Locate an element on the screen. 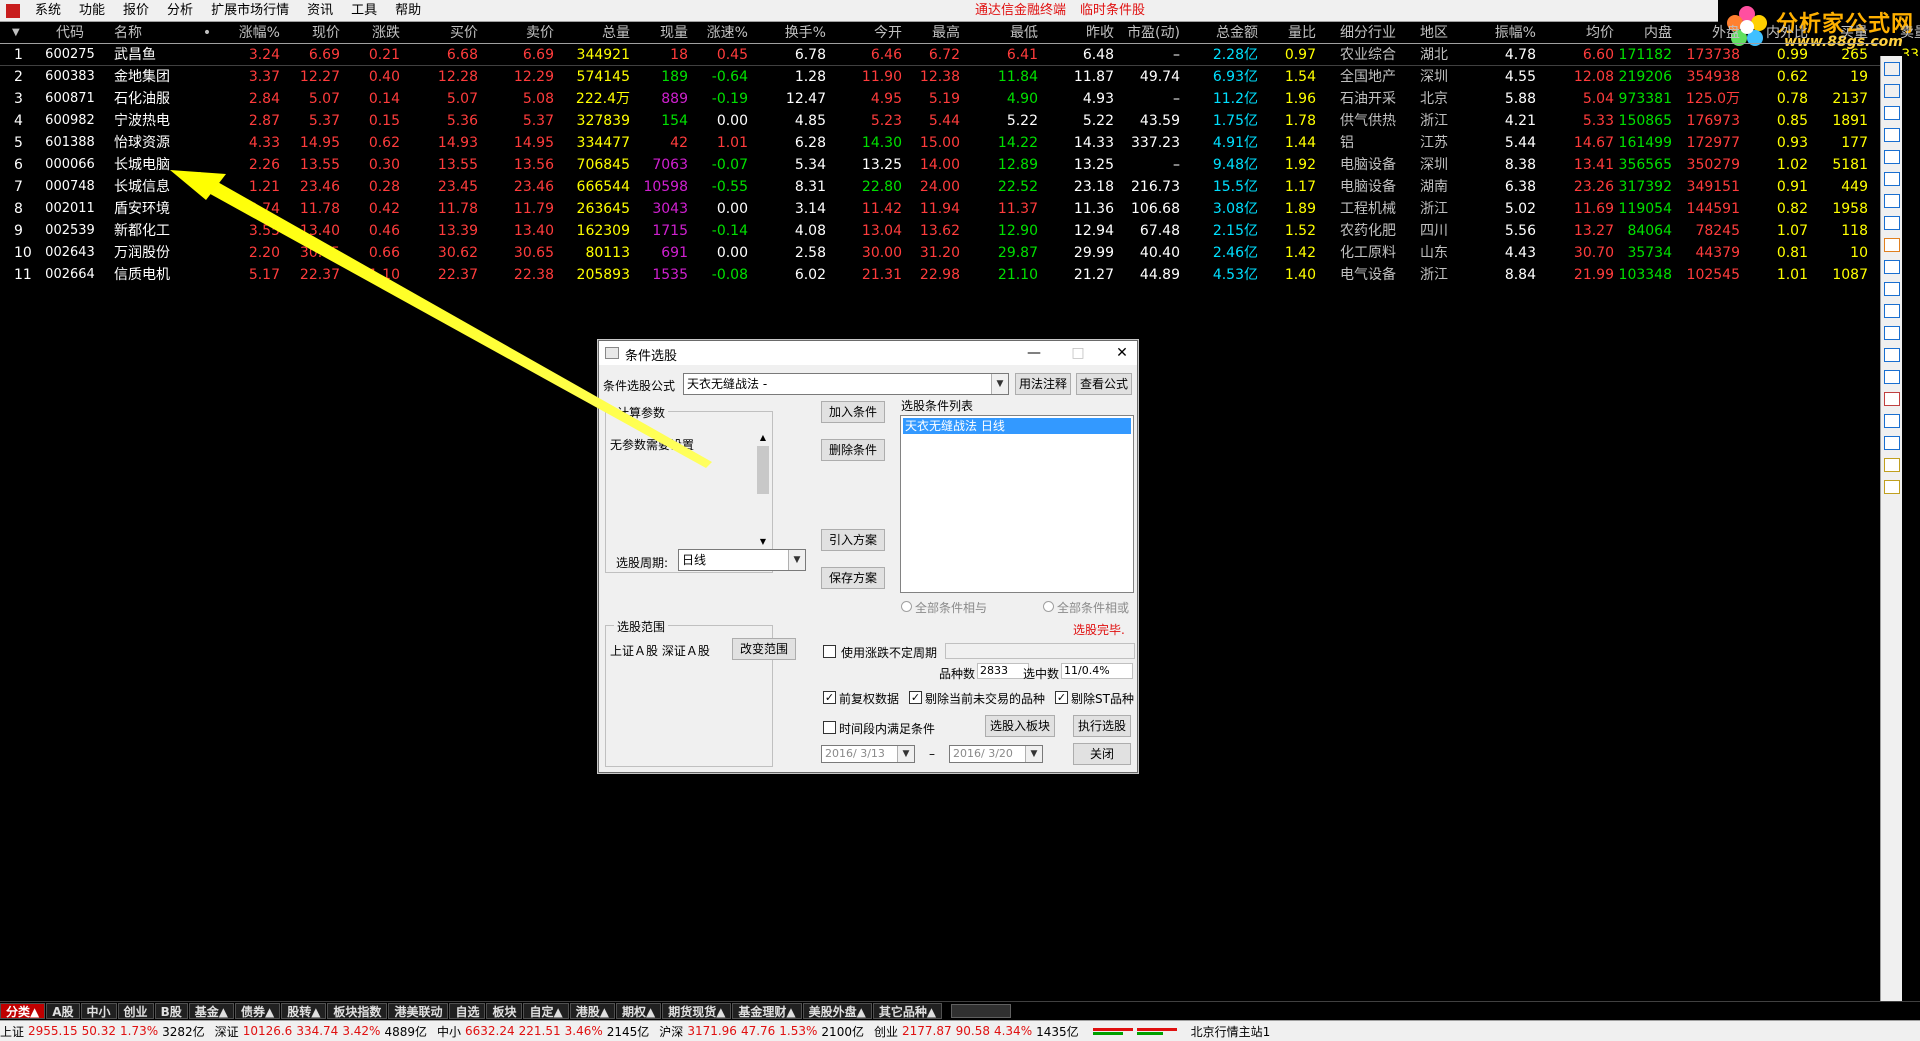  menu-item-system: 系统 is located at coordinates (48, 11).